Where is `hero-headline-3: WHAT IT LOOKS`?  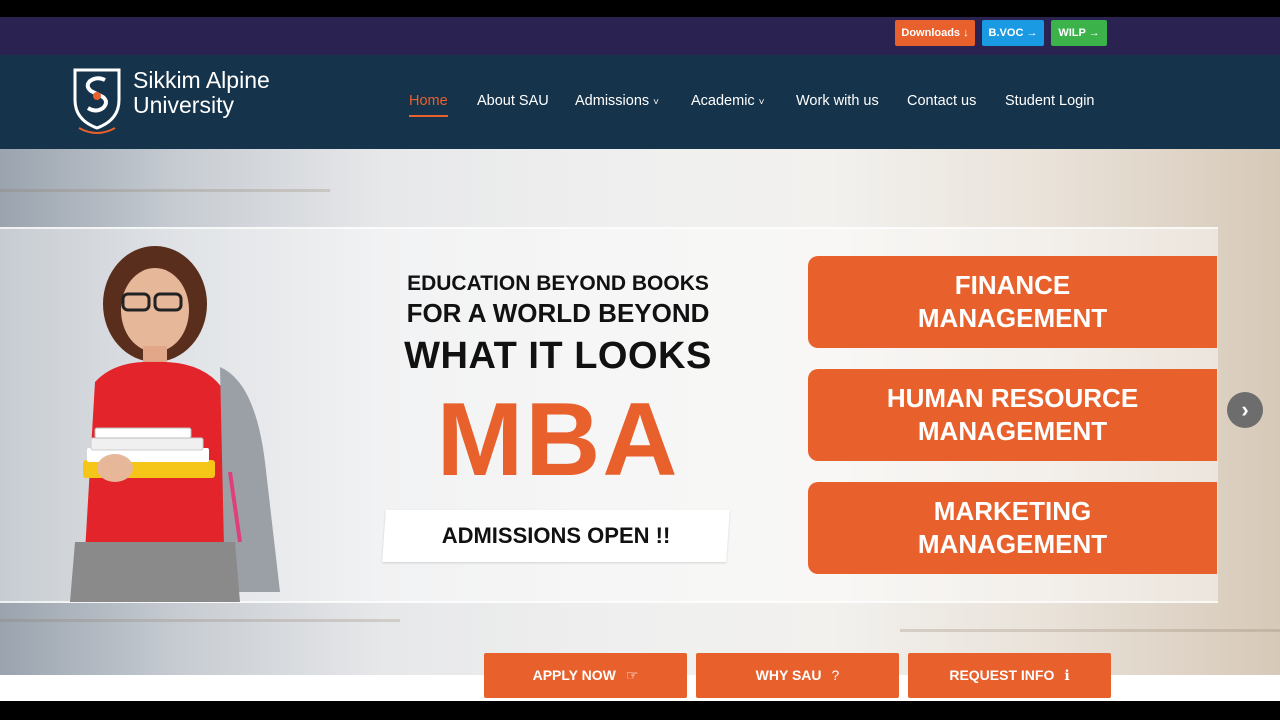 hero-headline-3: WHAT IT LOOKS is located at coordinates (558, 356).